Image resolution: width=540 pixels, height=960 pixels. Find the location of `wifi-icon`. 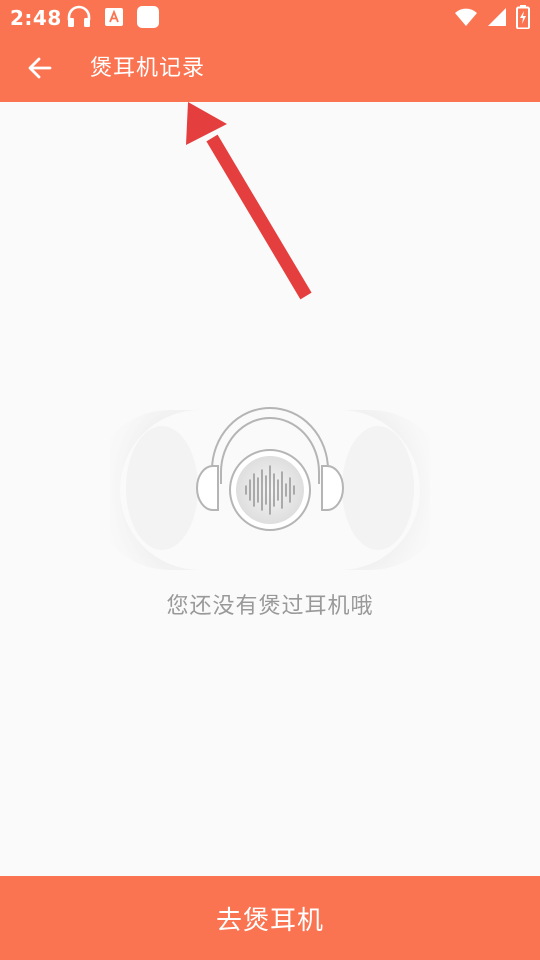

wifi-icon is located at coordinates (466, 19).